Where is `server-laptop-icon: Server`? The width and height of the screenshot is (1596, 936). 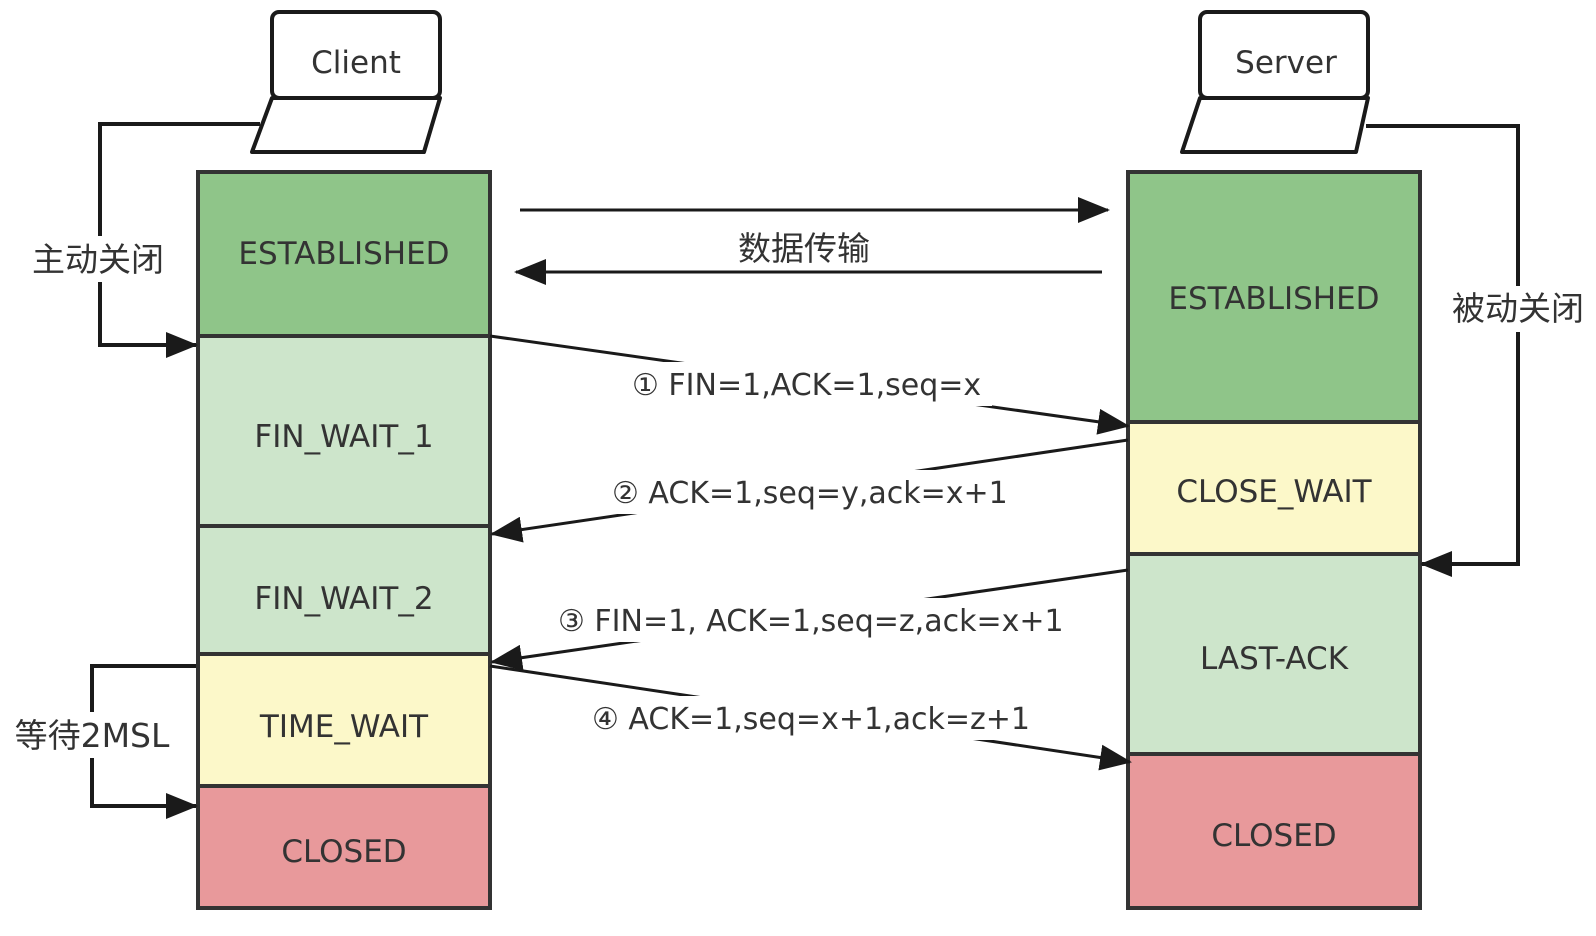
server-laptop-icon: Server is located at coordinates (1275, 82).